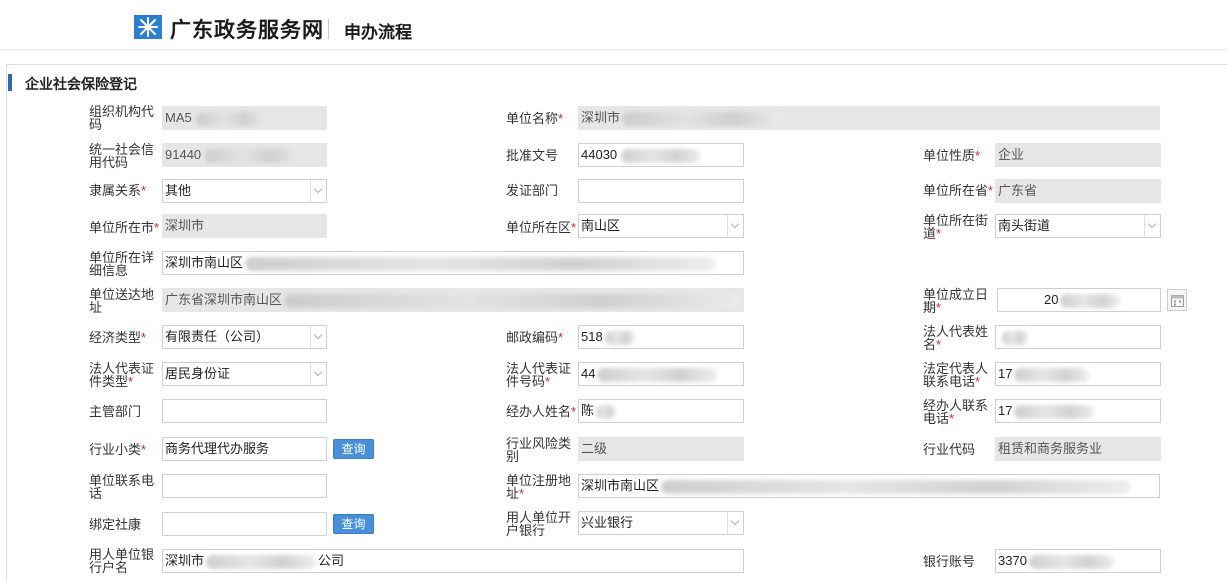 The image size is (1227, 581). I want to click on shekang-query-button: 查询, so click(353, 524).